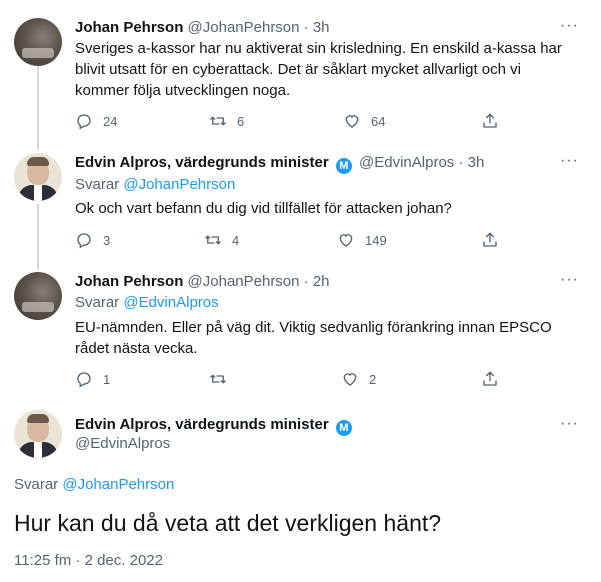 The width and height of the screenshot is (601, 582). I want to click on tweet-header: Edvin Alpros, värdegrunds minister M, so click(215, 425).